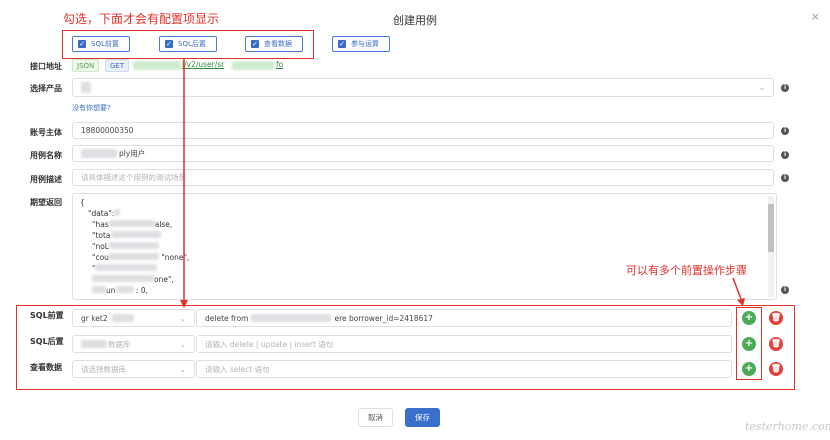 The height and width of the screenshot is (440, 830). What do you see at coordinates (464, 344) in the screenshot?
I see `sql-post-statement-input: 请输入 delete | update | insert 语句` at bounding box center [464, 344].